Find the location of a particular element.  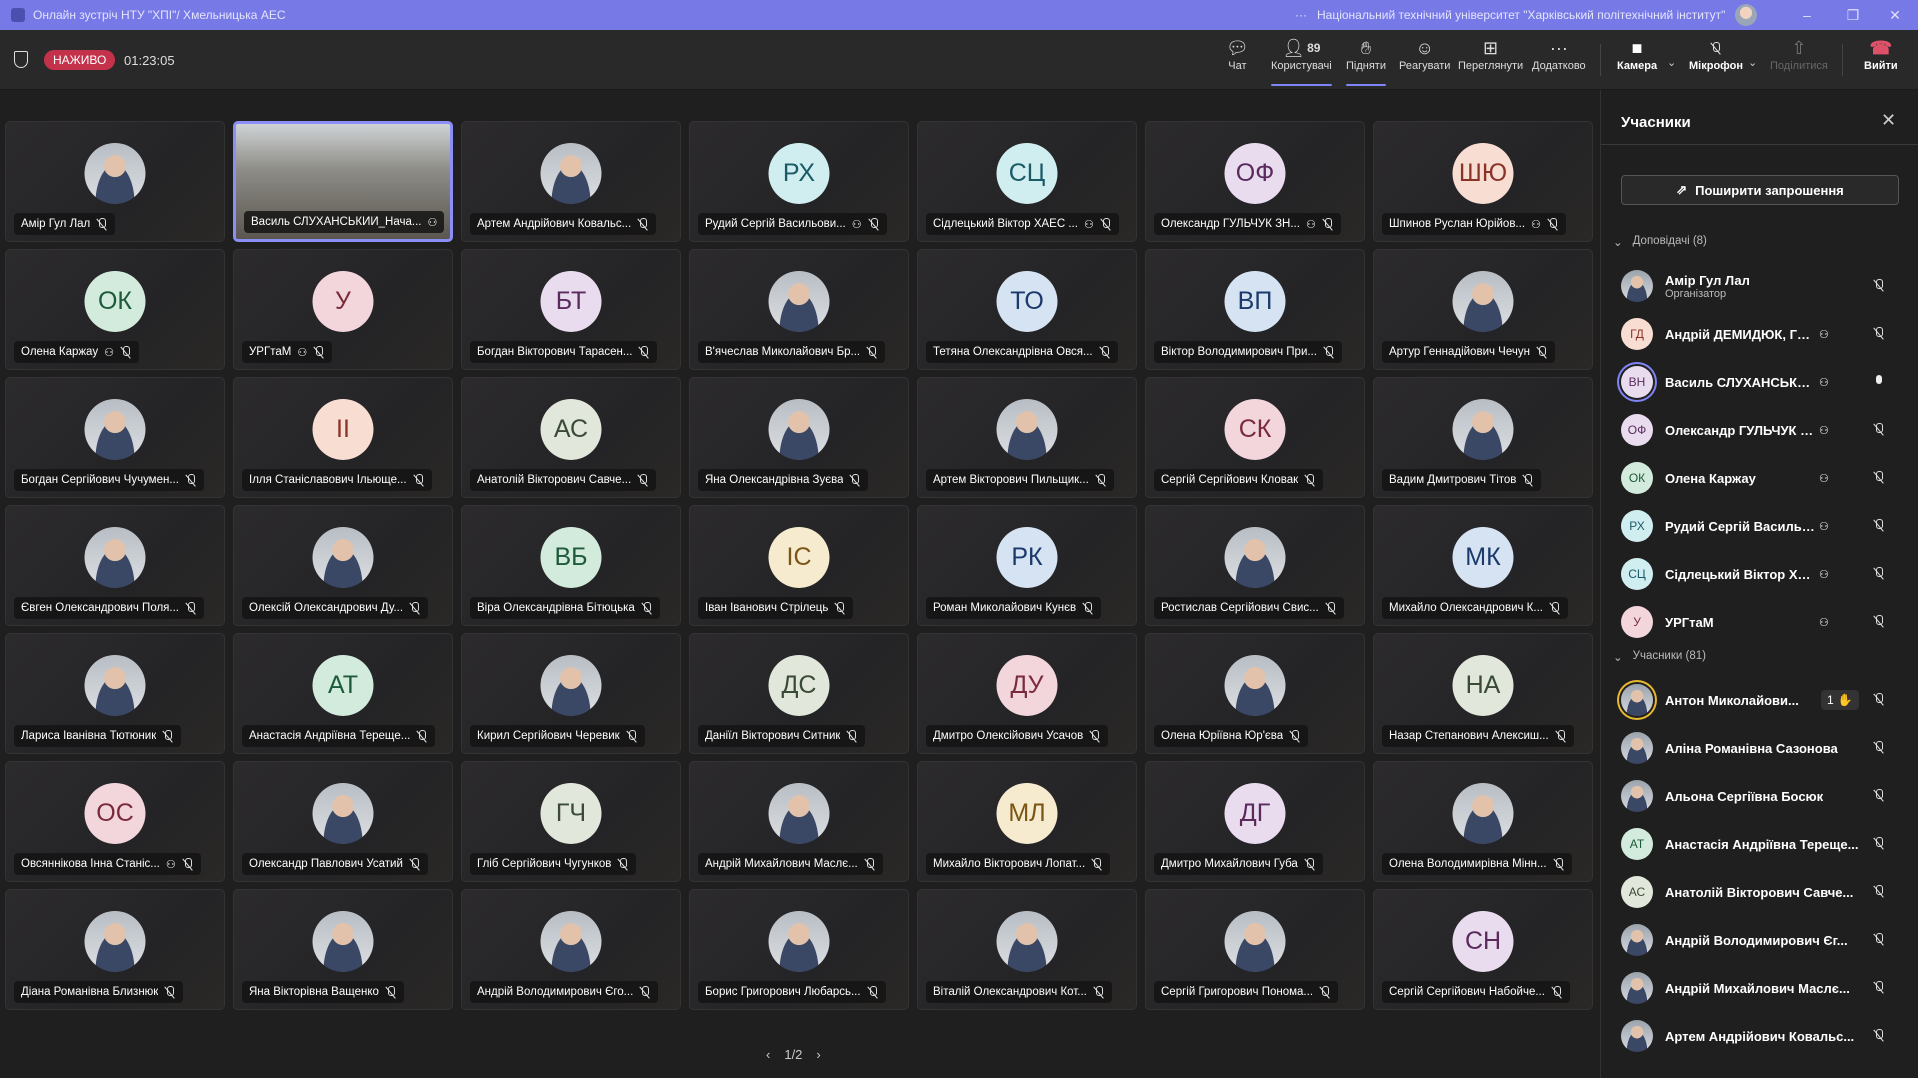

participant-row: ГД Андрій ДЕМИДЮК, ГТЦ, ... ⚇ is located at coordinates (1761, 334).